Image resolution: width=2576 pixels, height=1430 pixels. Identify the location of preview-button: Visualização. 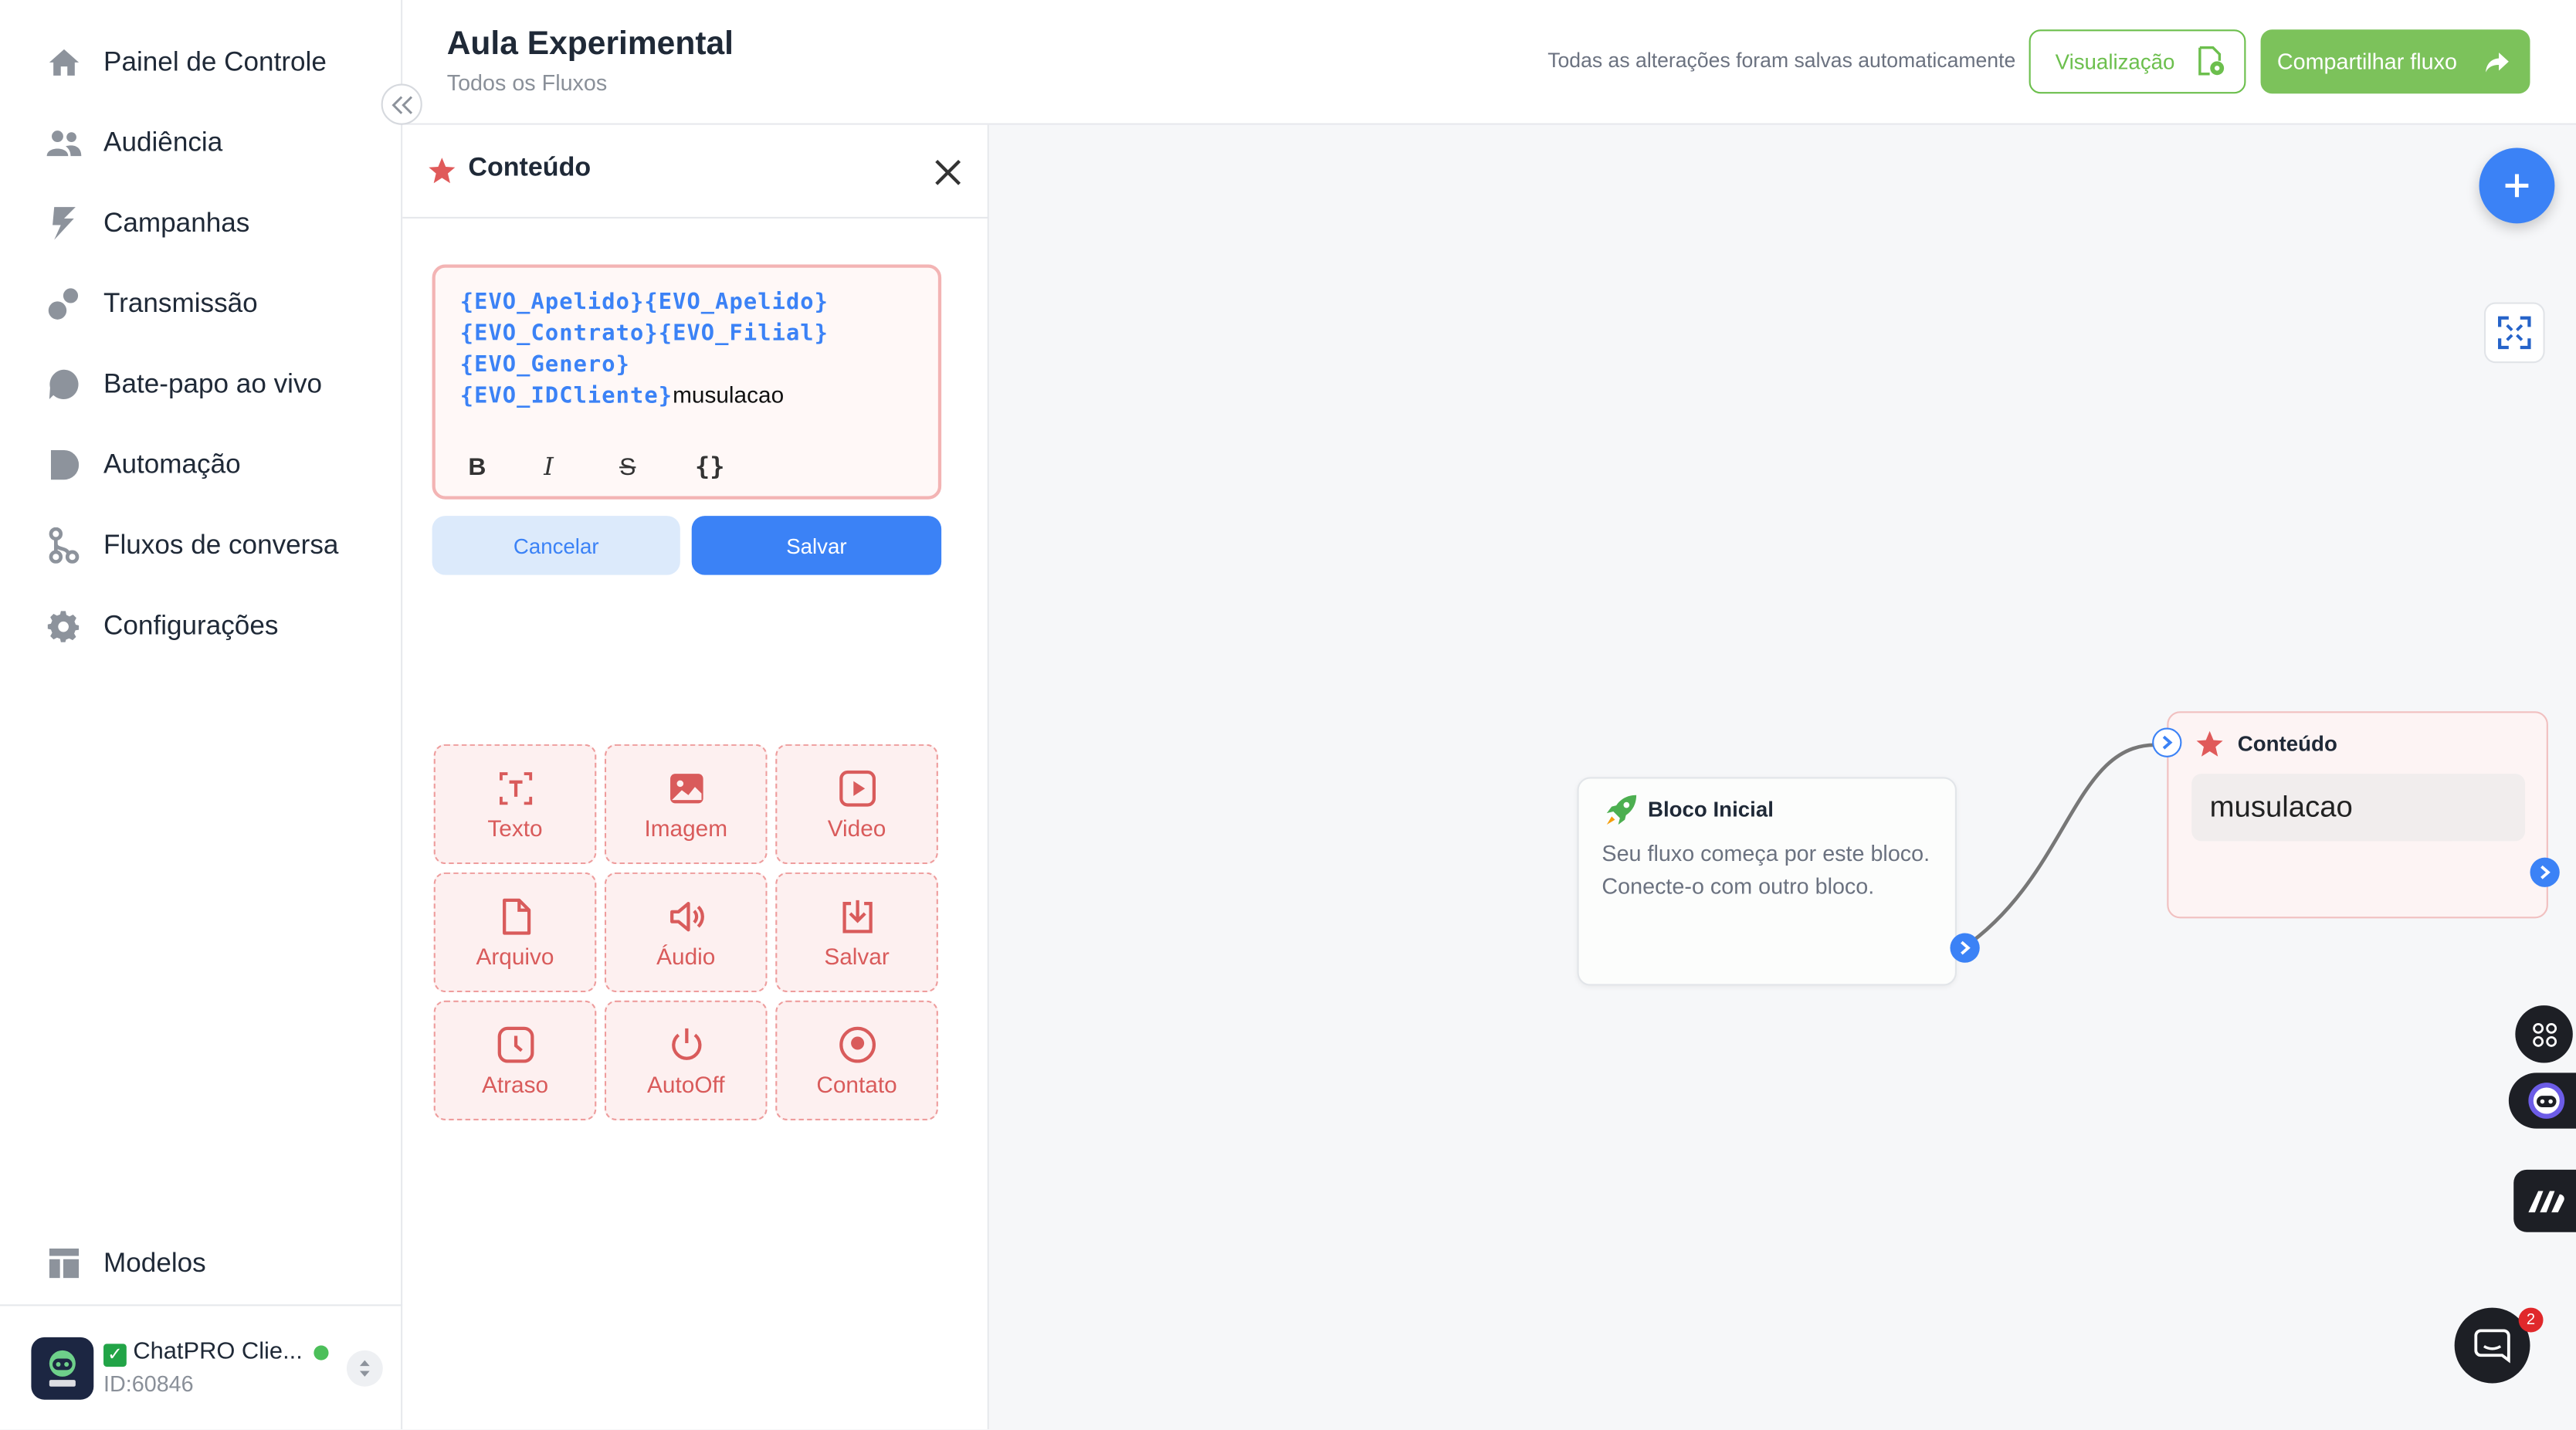
(2137, 61).